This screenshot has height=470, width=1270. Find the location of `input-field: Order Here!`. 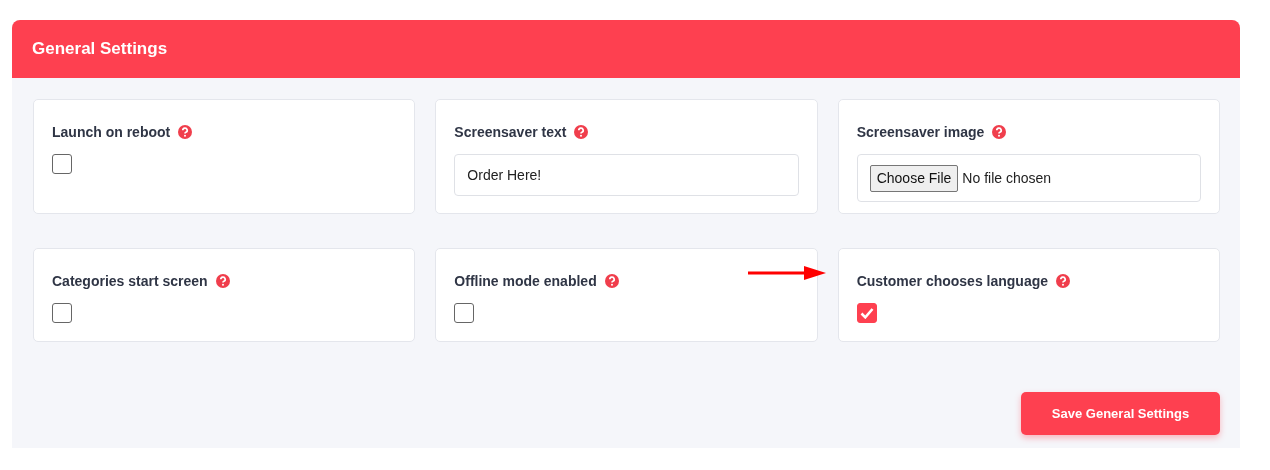

input-field: Order Here! is located at coordinates (626, 175).